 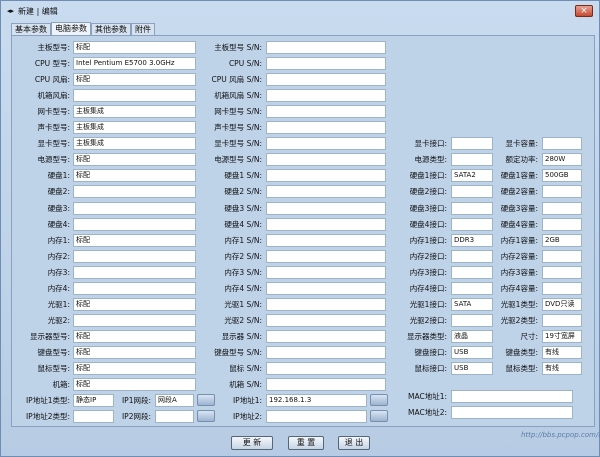 I want to click on left-field-input: Intel Pentium E5700 3.0GHz, so click(x=134, y=64).